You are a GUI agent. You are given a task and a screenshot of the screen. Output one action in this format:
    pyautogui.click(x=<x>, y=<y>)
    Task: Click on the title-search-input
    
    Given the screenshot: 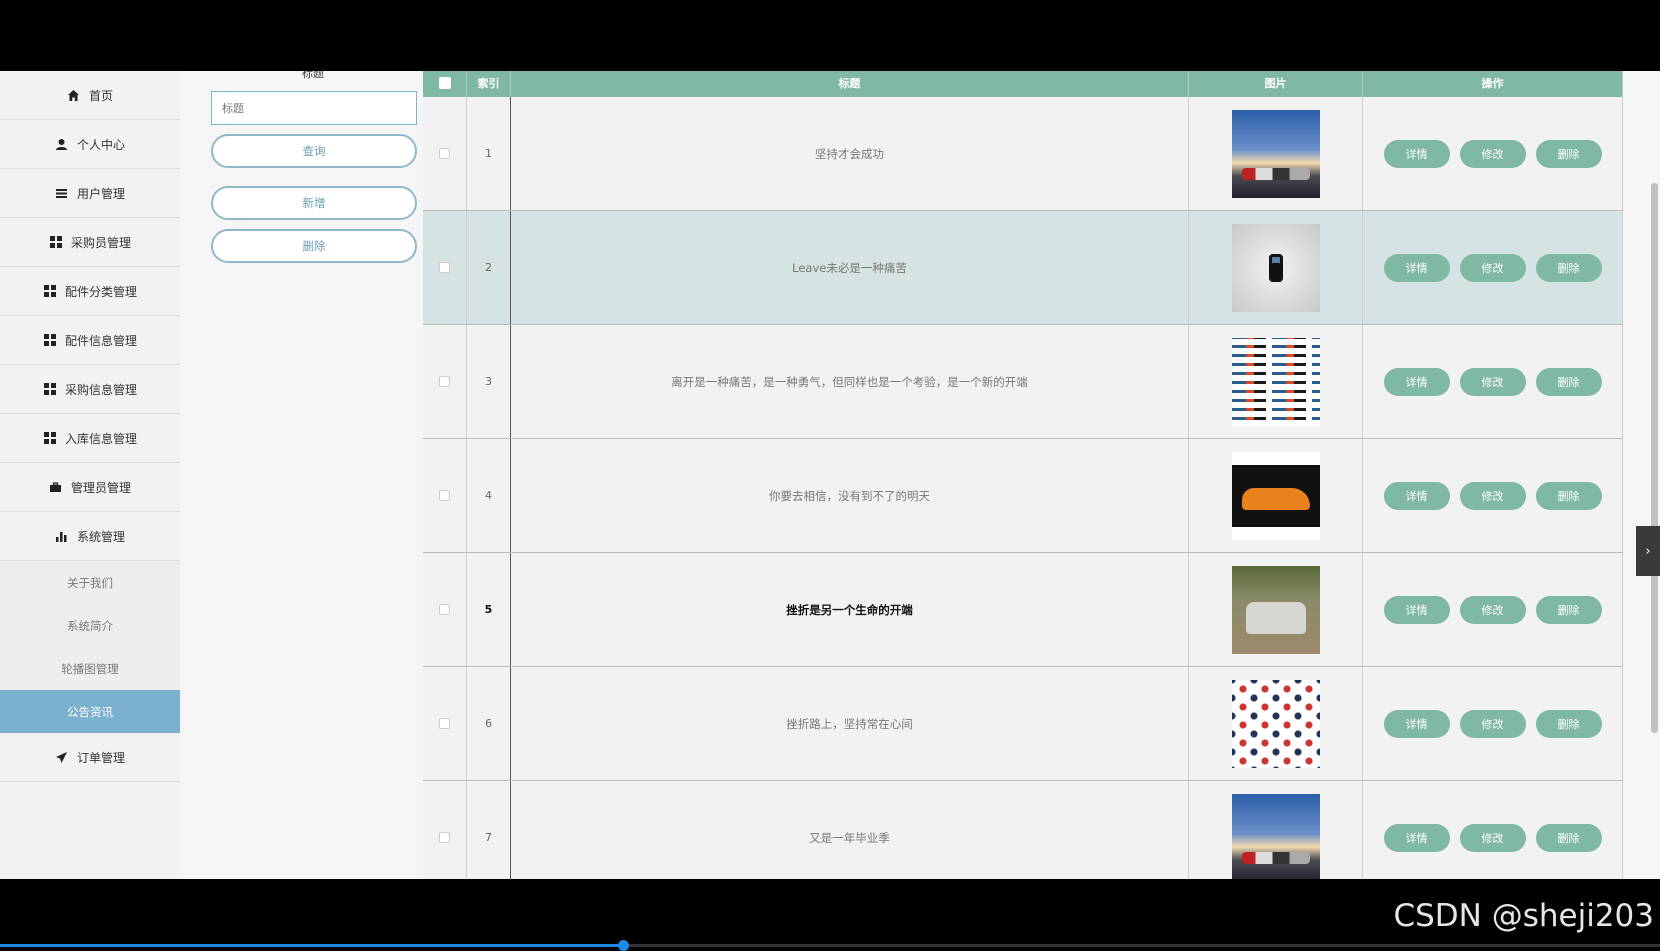 What is the action you would take?
    pyautogui.click(x=314, y=108)
    